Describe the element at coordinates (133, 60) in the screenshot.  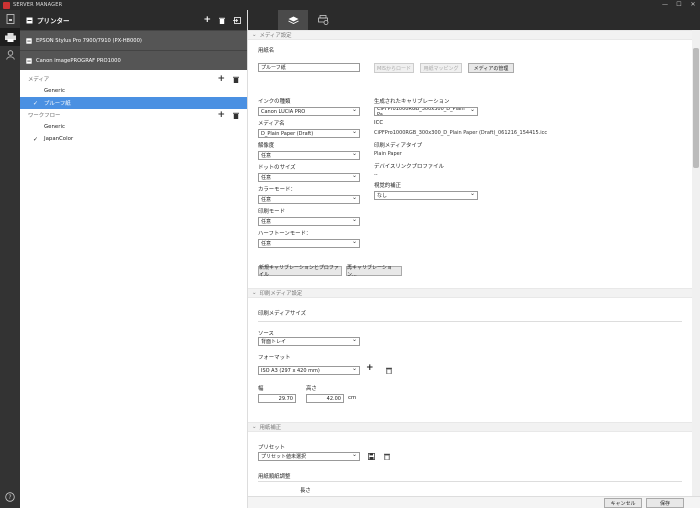
I see `printer-row-canon: Canon imagePROGRAF PRO1000` at that location.